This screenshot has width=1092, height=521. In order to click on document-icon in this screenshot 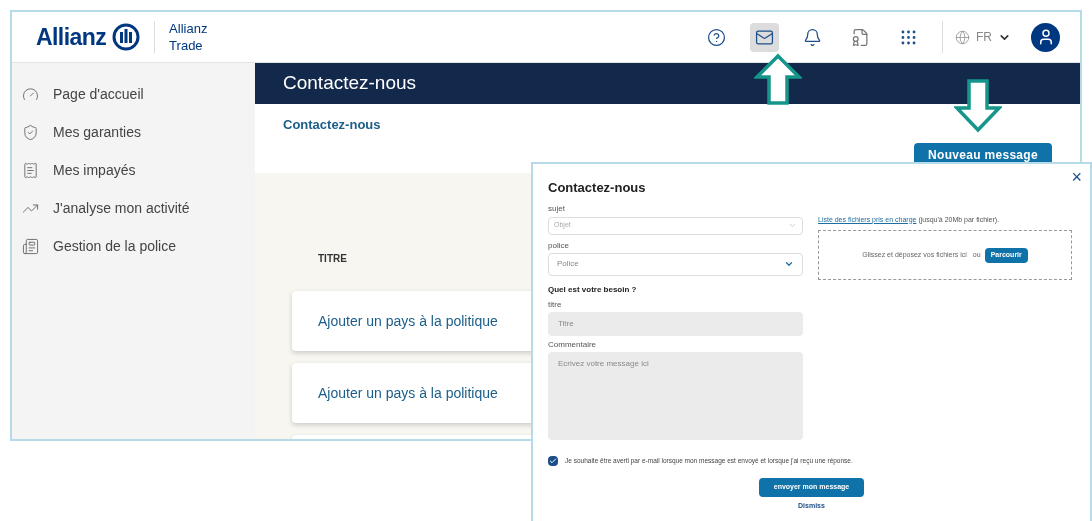, I will do `click(860, 37)`.